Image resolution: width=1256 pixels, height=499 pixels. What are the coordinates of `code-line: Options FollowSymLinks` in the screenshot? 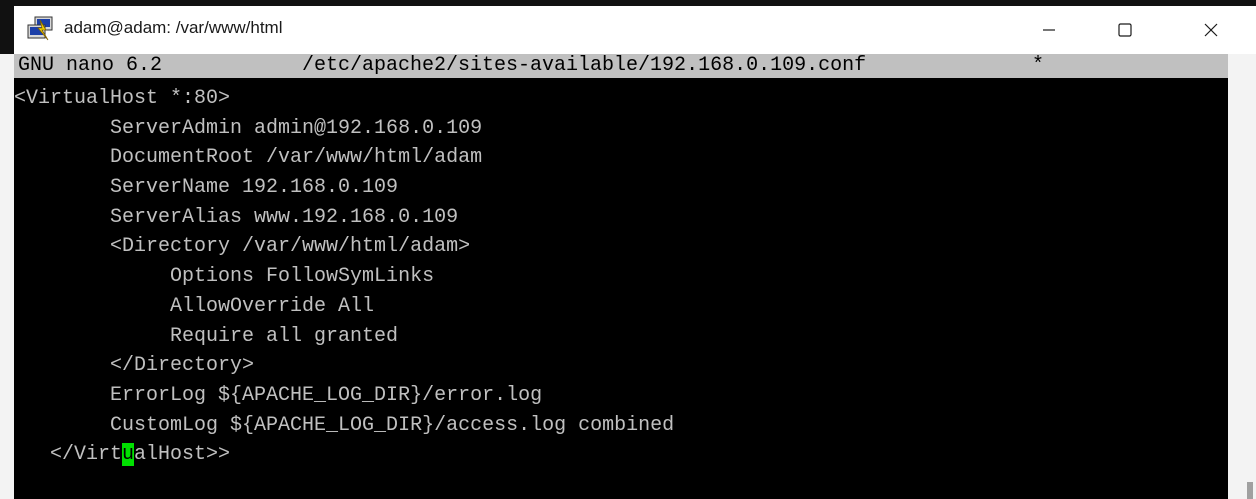 It's located at (224, 277).